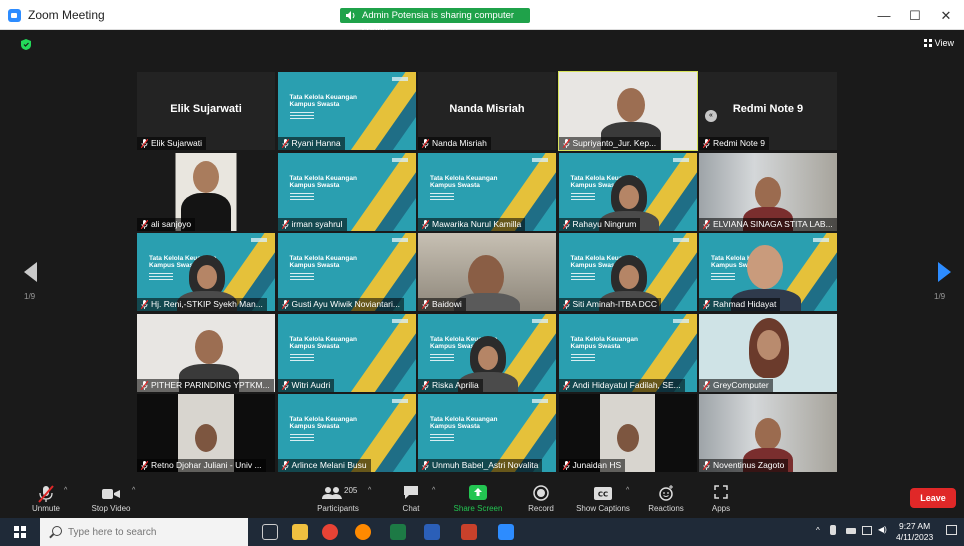 Image resolution: width=964 pixels, height=546 pixels. I want to click on participant-tile: Nanda Misriah Nanda Misriah, so click(487, 111).